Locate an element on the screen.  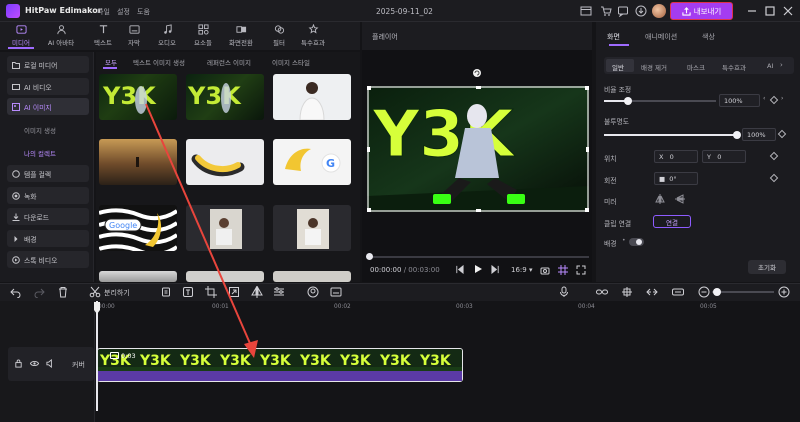
scale-value-input: 100% is located at coordinates (739, 100).